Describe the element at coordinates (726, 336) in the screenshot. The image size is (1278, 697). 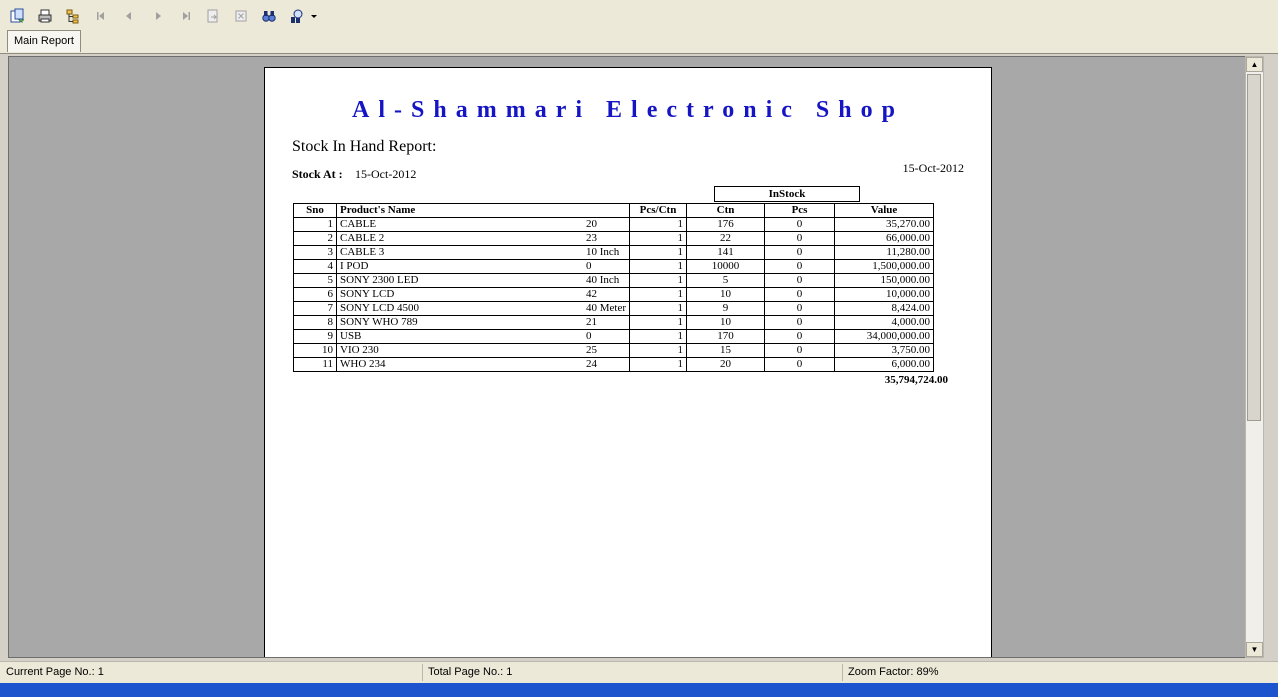
I see `cell-ctn: 170` at that location.